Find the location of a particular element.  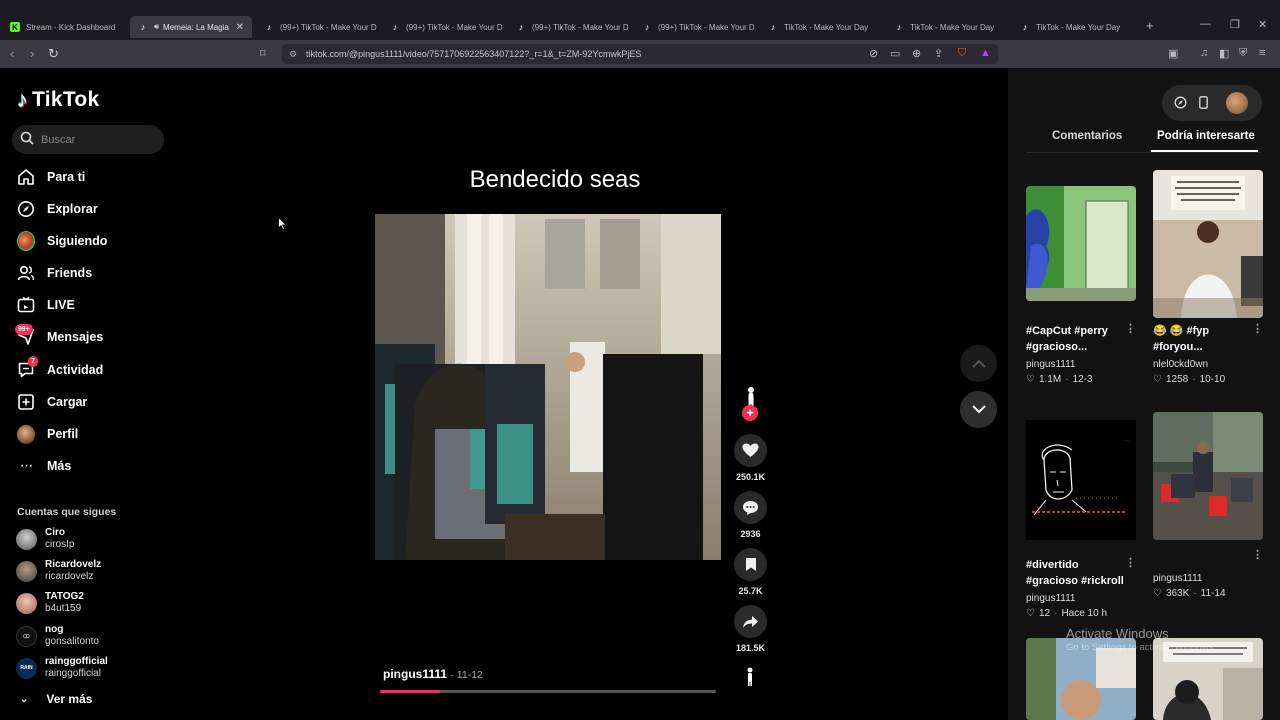

account-handle: rainggofficial is located at coordinates (73, 673).